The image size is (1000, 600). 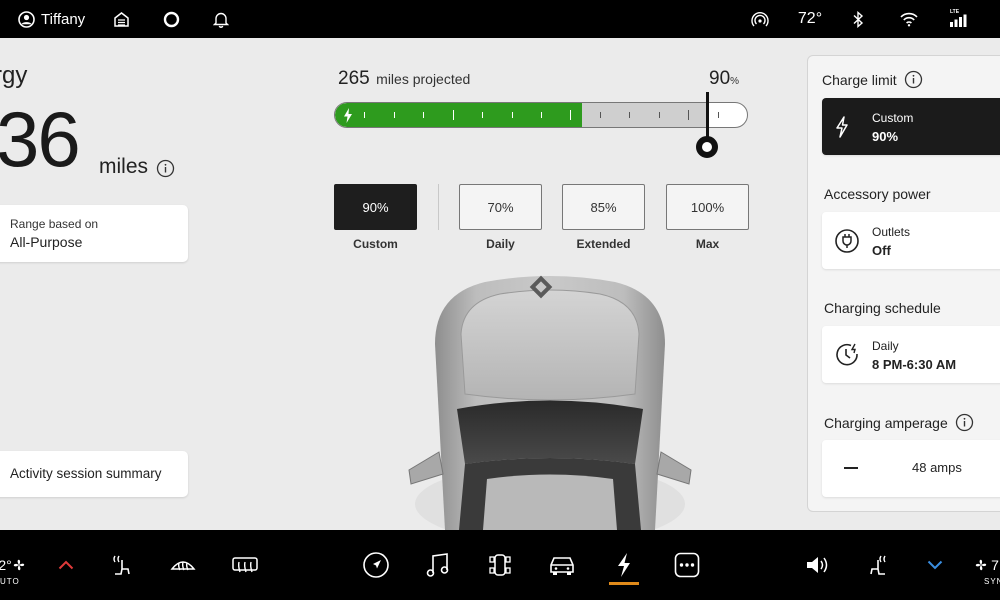 I want to click on charging-schedule-card: Daily 8 PM-6:30 AM, so click(x=911, y=354).